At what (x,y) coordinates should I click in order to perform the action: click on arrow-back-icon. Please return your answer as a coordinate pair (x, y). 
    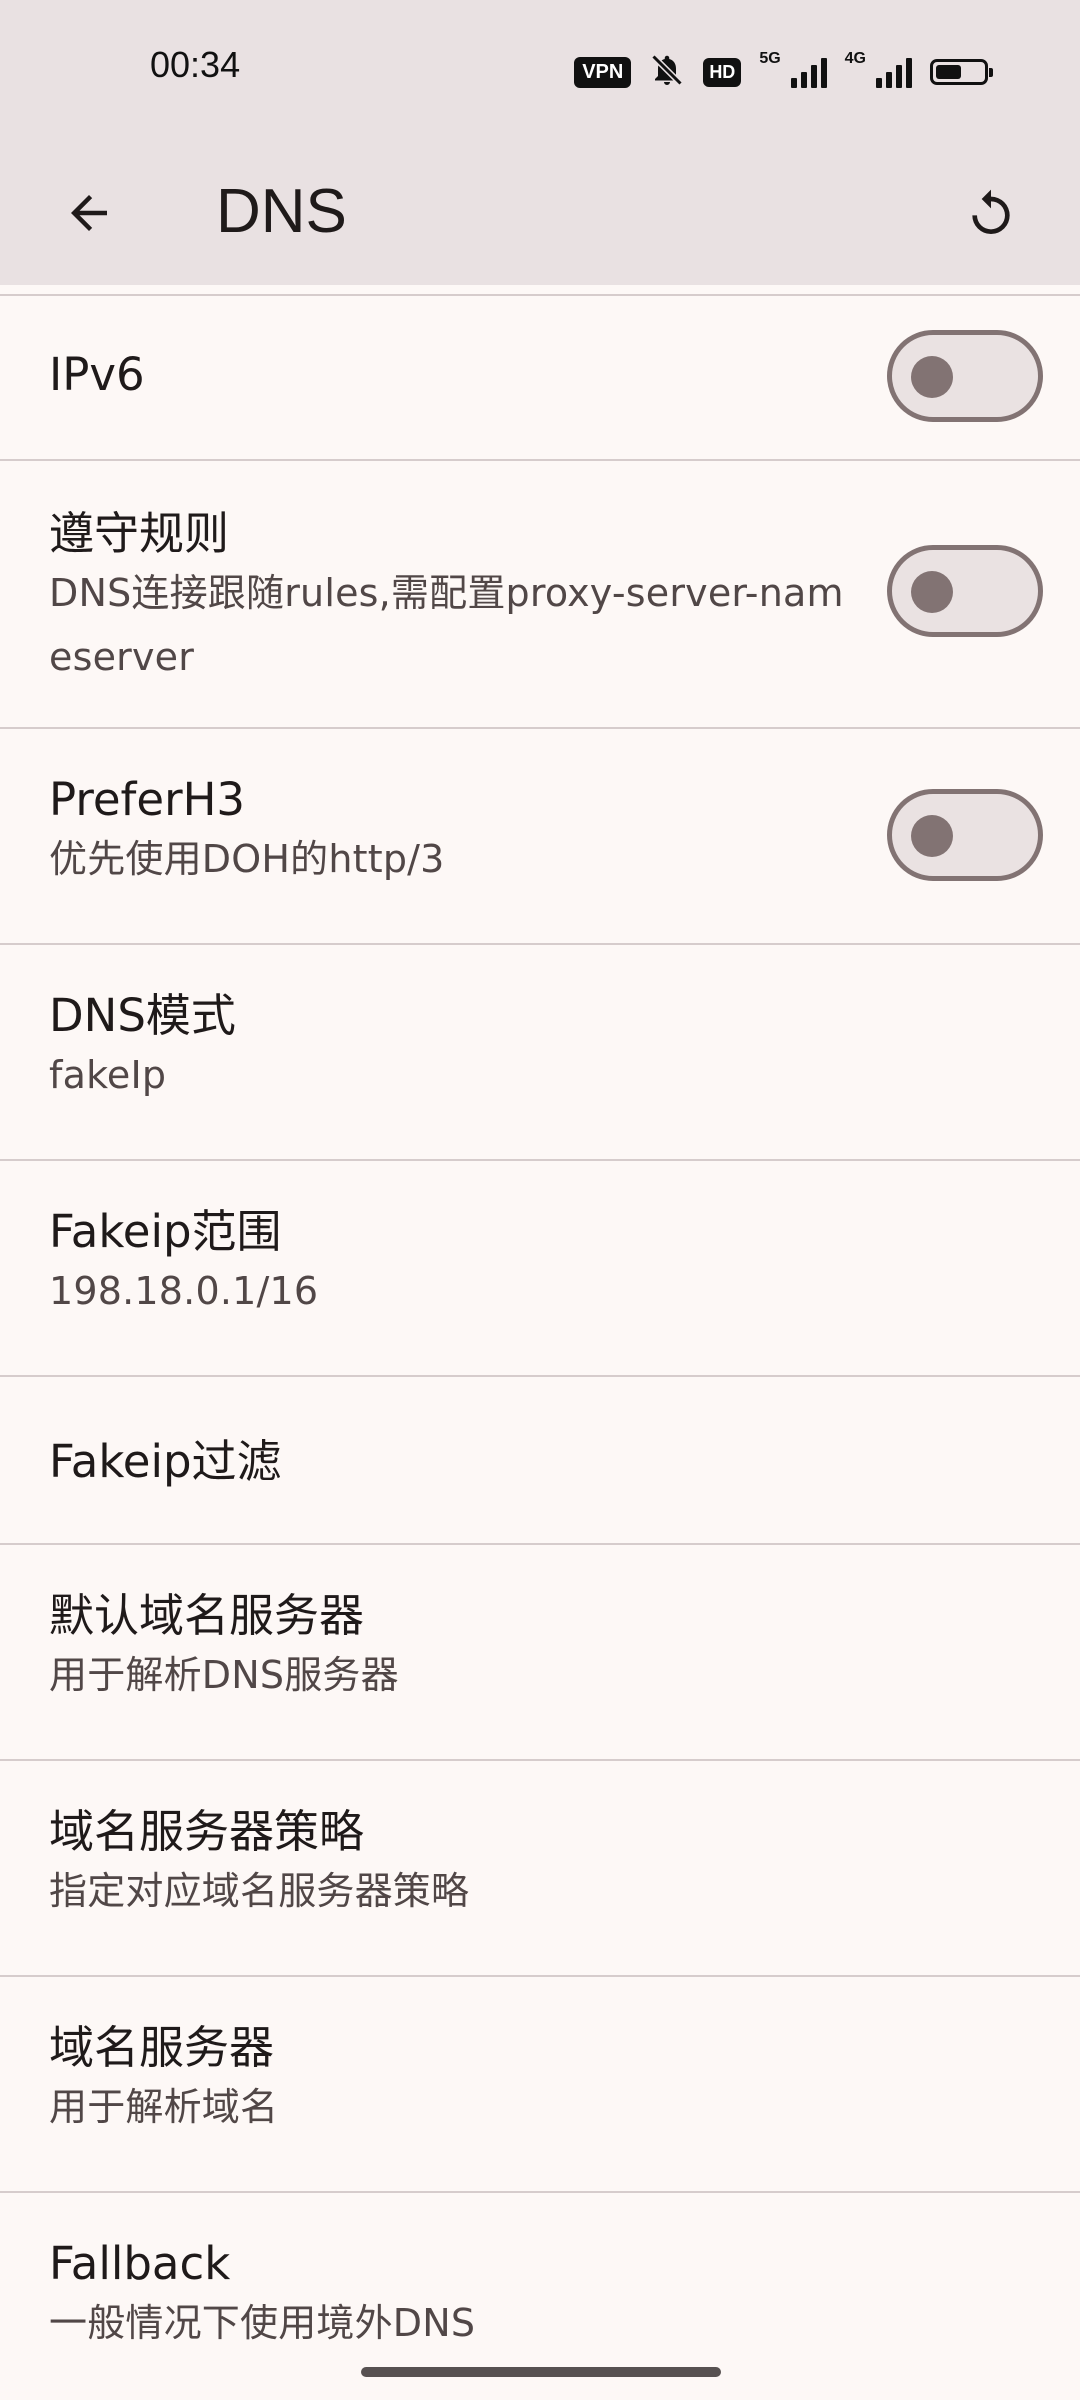
    Looking at the image, I should click on (89, 213).